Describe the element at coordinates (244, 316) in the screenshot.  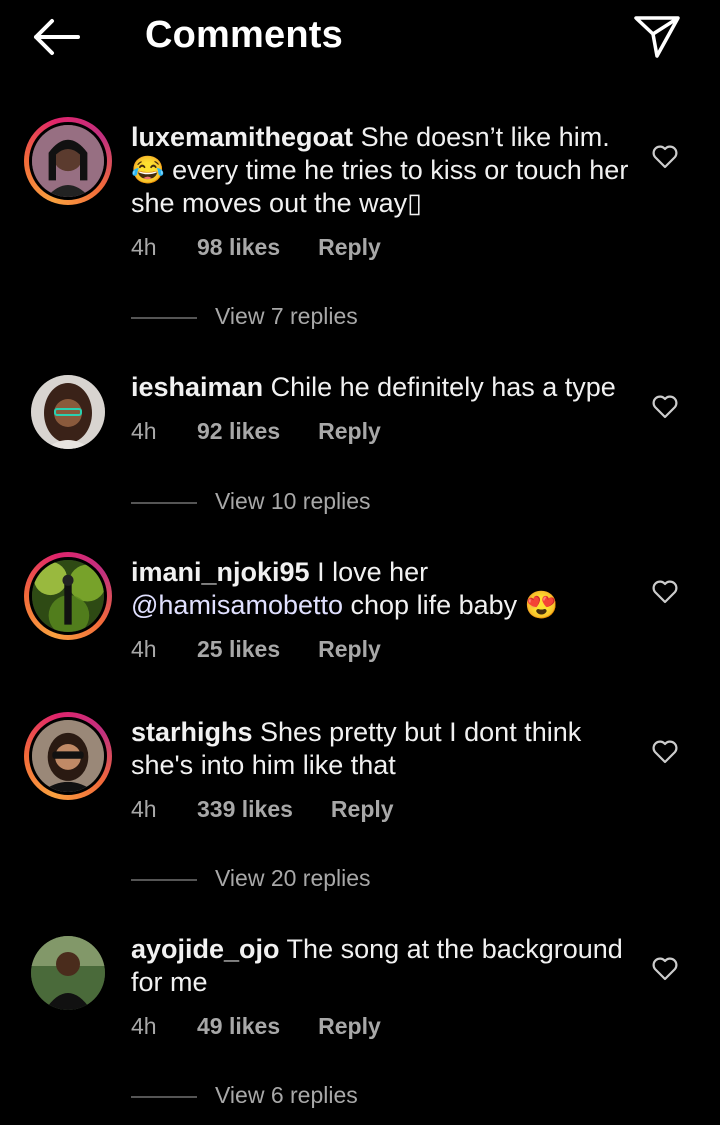
I see `view-replies-button: View 7 replies` at that location.